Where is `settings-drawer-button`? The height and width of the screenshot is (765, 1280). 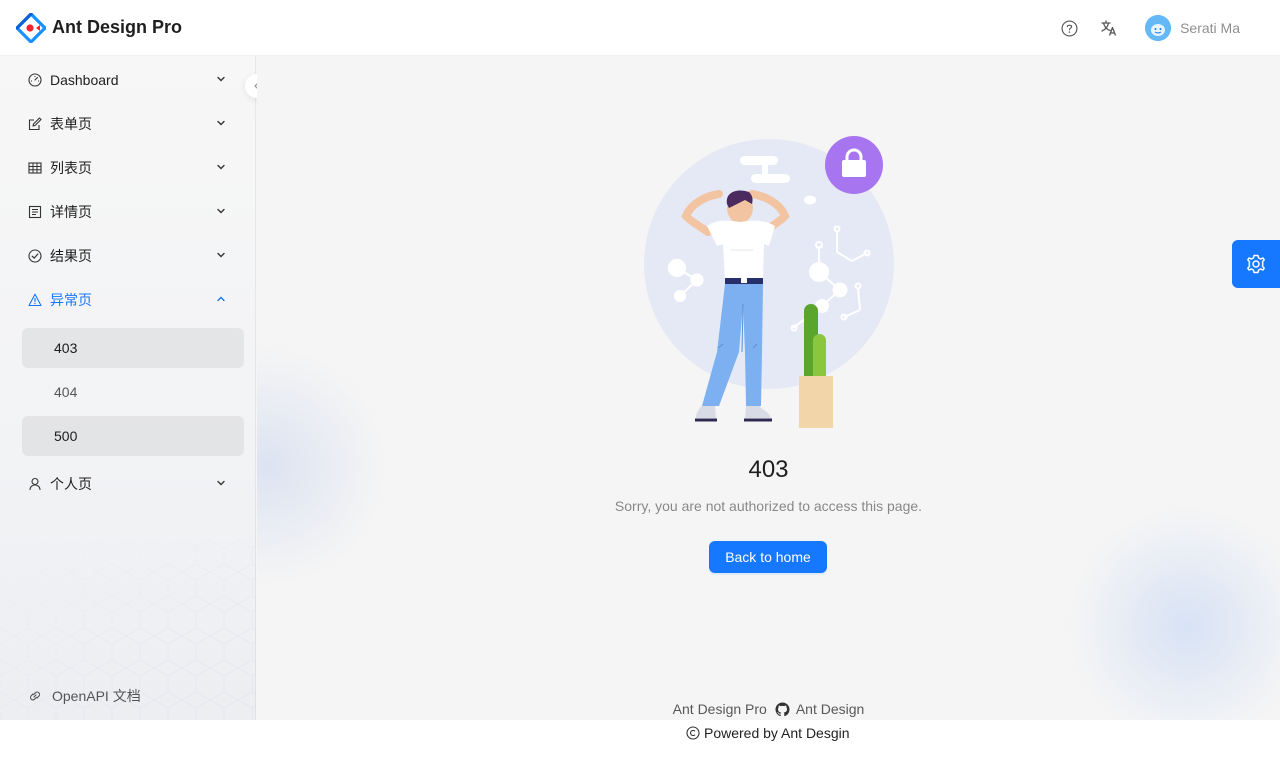
settings-drawer-button is located at coordinates (1256, 264).